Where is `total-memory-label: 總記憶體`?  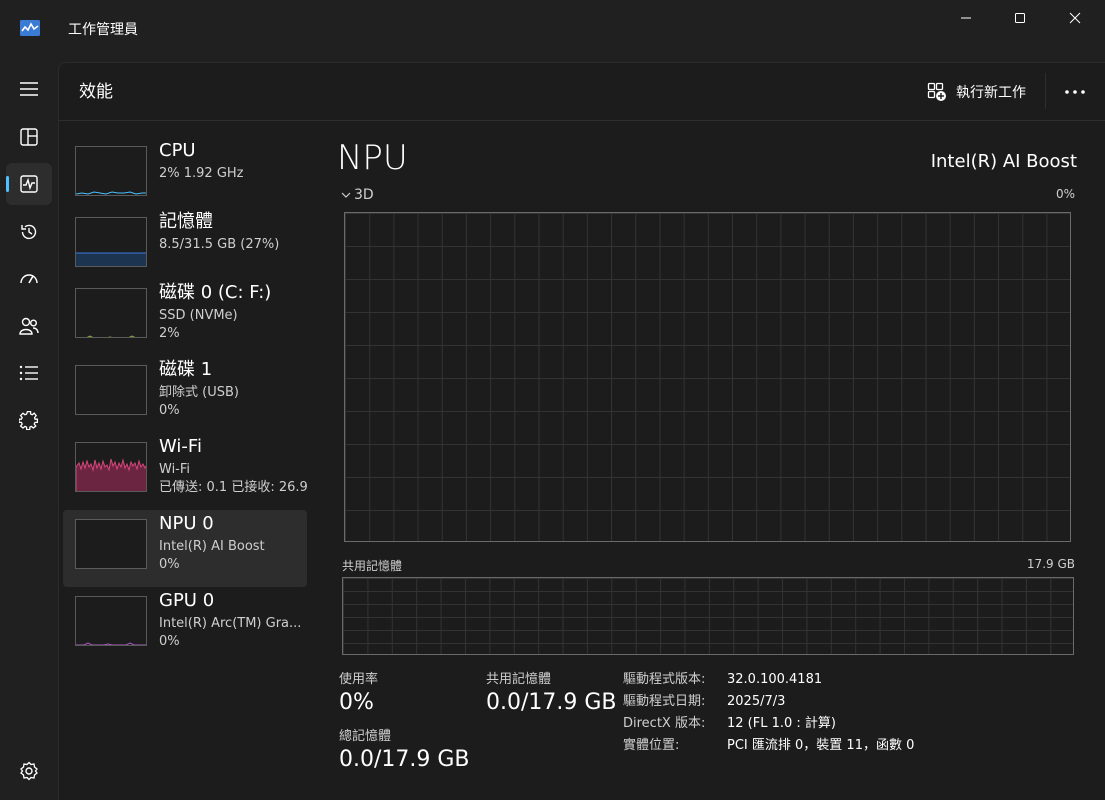 total-memory-label: 總記憶體 is located at coordinates (365, 736).